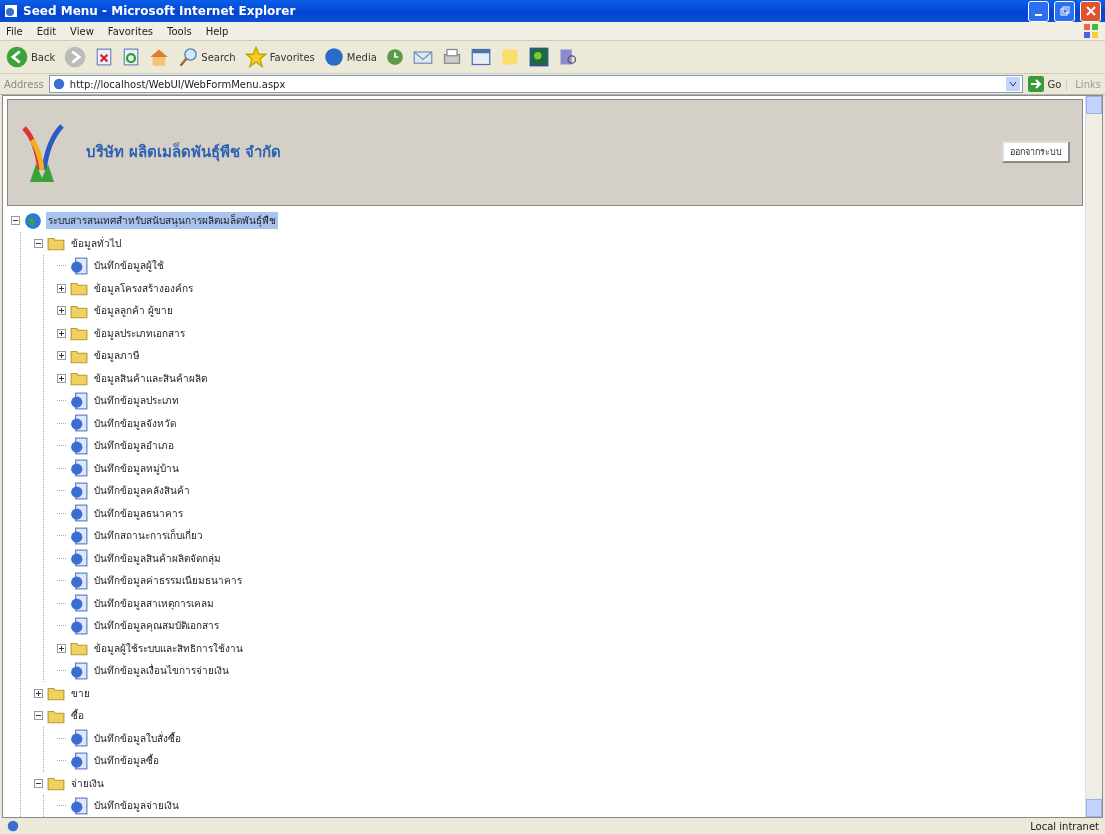 The image size is (1105, 834). Describe the element at coordinates (148, 536) in the screenshot. I see `tree-item: บันทึกสถานะการเก็บเกี่ยว` at that location.